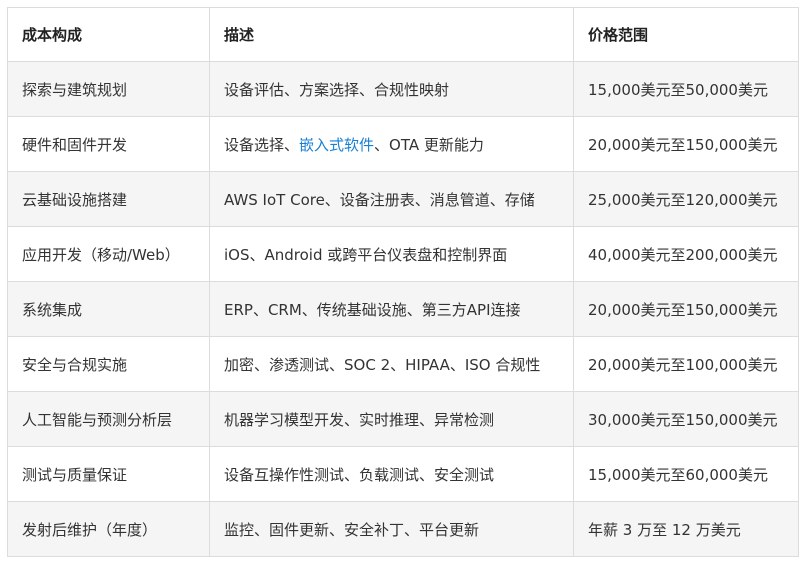 The height and width of the screenshot is (566, 806). I want to click on cell-price: 15,000美元至50,000美元, so click(686, 89).